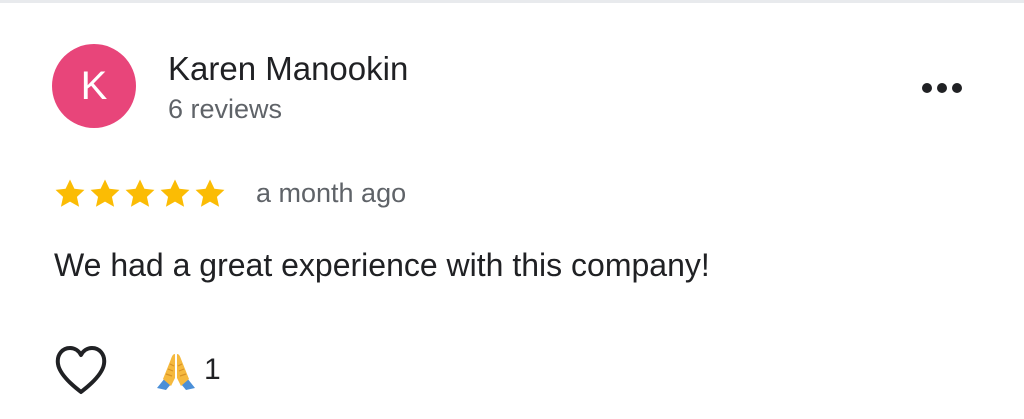  I want to click on reviewer-name: Karen Manookin, so click(288, 69).